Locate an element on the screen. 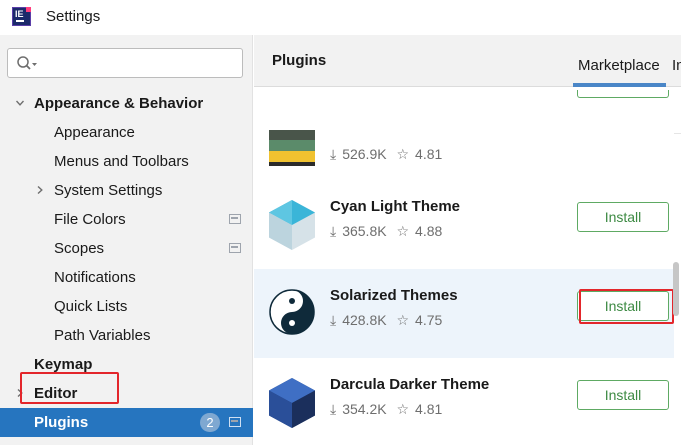  plugin-list-item: Cyan Light Theme ⤓ 365.8K ☆ 4.88 Install is located at coordinates (464, 224).